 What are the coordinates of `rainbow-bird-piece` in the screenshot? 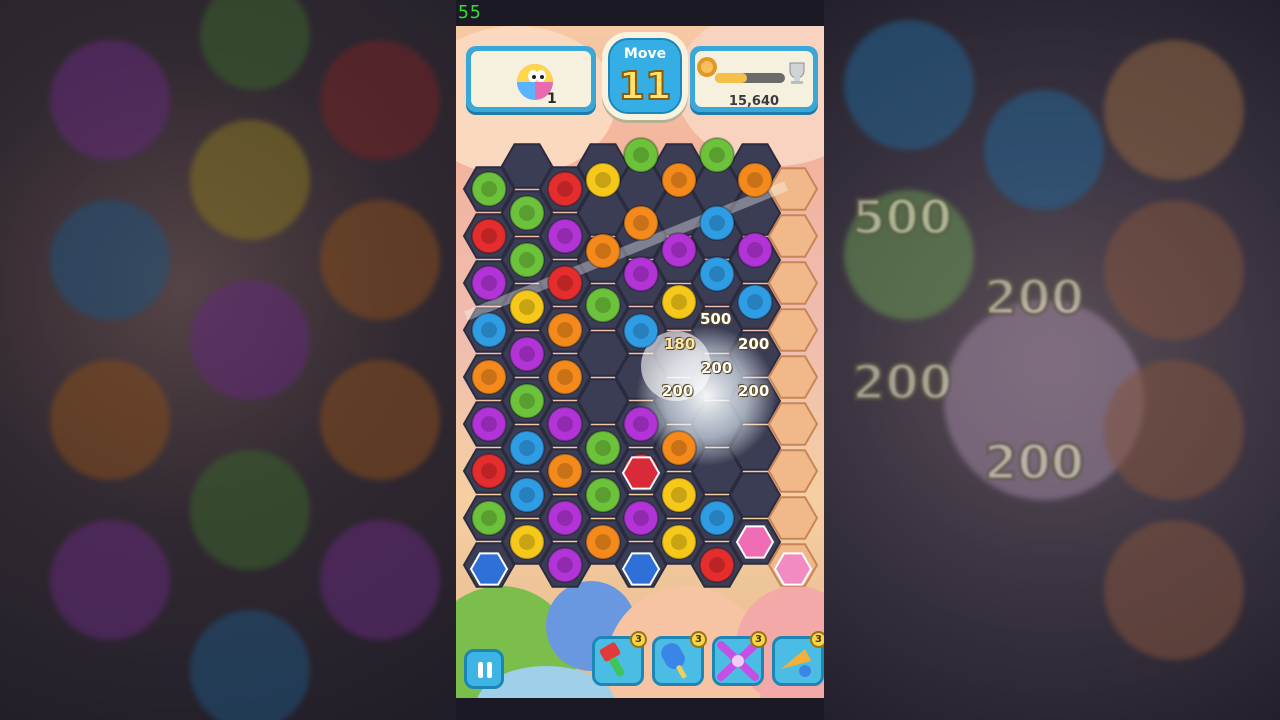 It's located at (793, 569).